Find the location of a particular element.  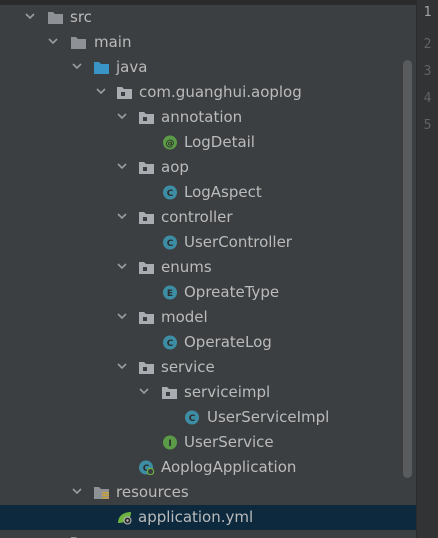

tree-row-annotation: annotation is located at coordinates (208, 117).